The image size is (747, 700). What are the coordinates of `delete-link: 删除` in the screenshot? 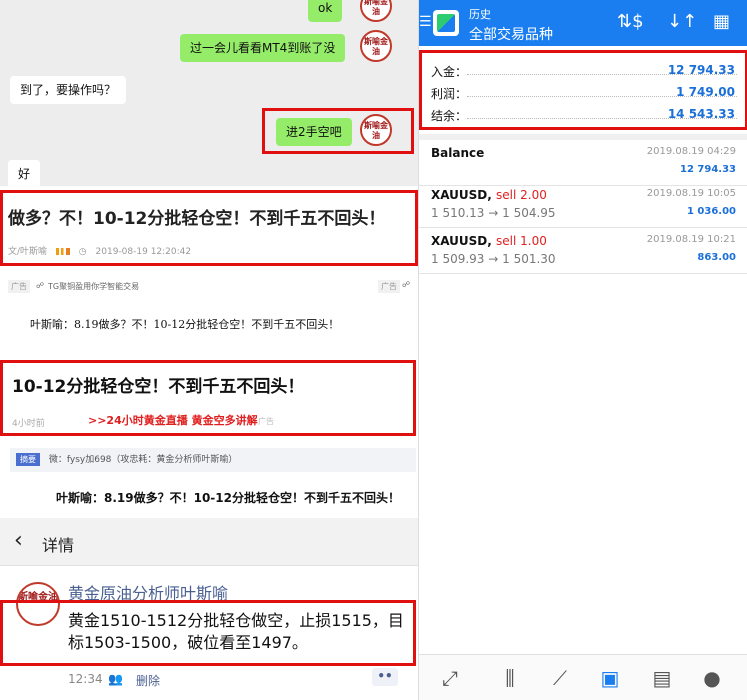 It's located at (148, 680).